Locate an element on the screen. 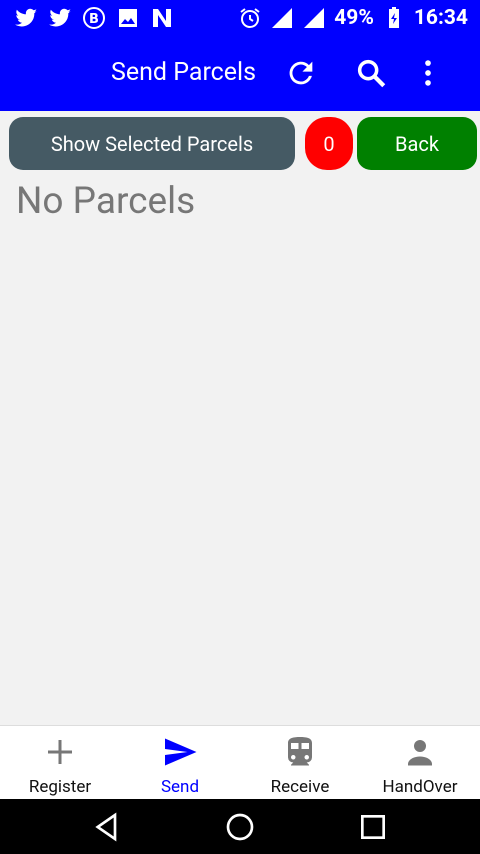 This screenshot has height=854, width=480. recents-square-icon is located at coordinates (373, 827).